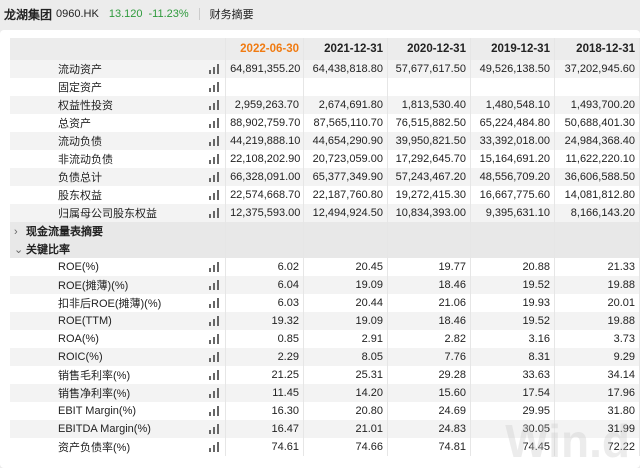 This screenshot has height=468, width=640. What do you see at coordinates (512, 105) in the screenshot?
I see `cell-value: 1,480,548.10` at bounding box center [512, 105].